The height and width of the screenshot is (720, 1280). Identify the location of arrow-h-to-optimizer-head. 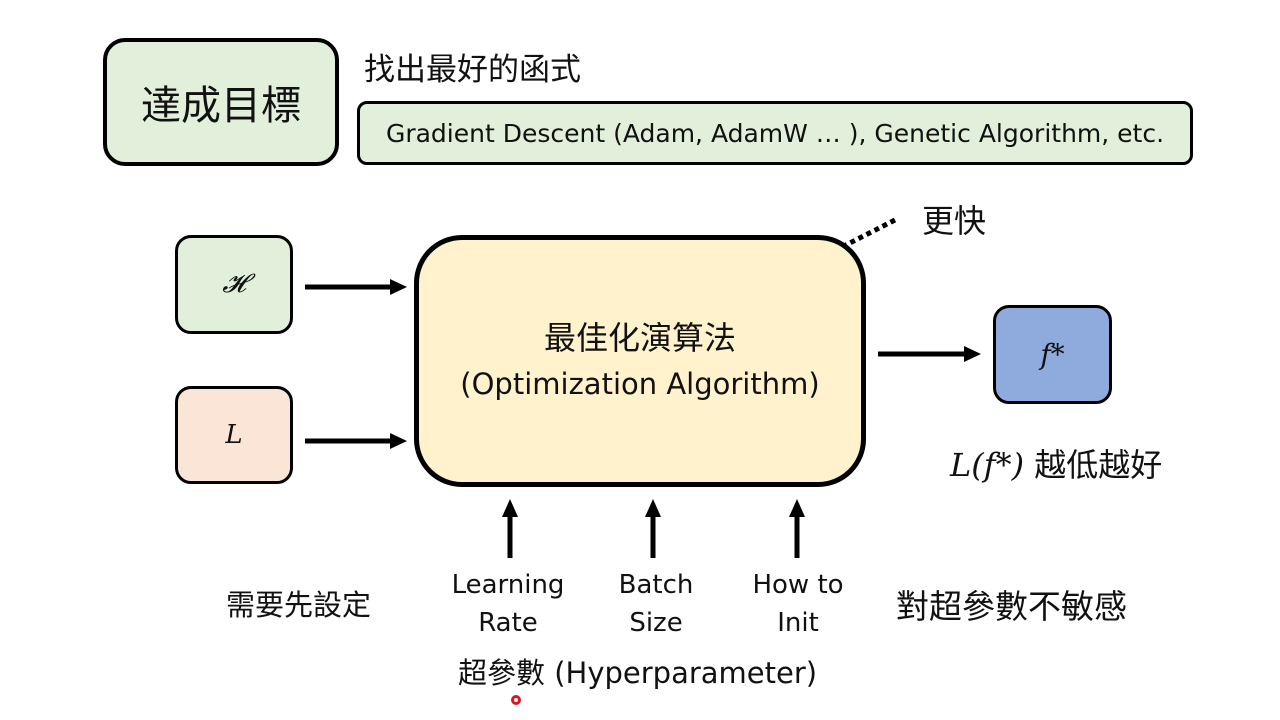
(398, 287).